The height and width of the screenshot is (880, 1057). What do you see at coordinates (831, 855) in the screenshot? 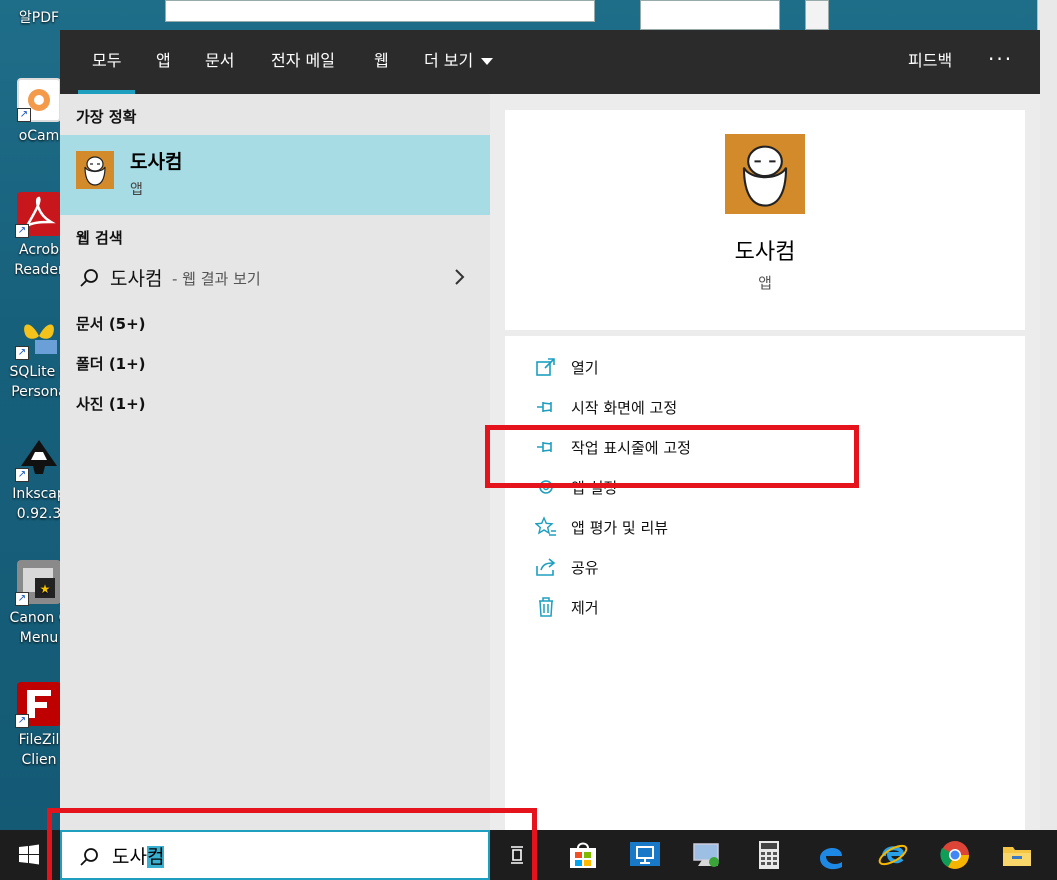
I see `edge-icon` at bounding box center [831, 855].